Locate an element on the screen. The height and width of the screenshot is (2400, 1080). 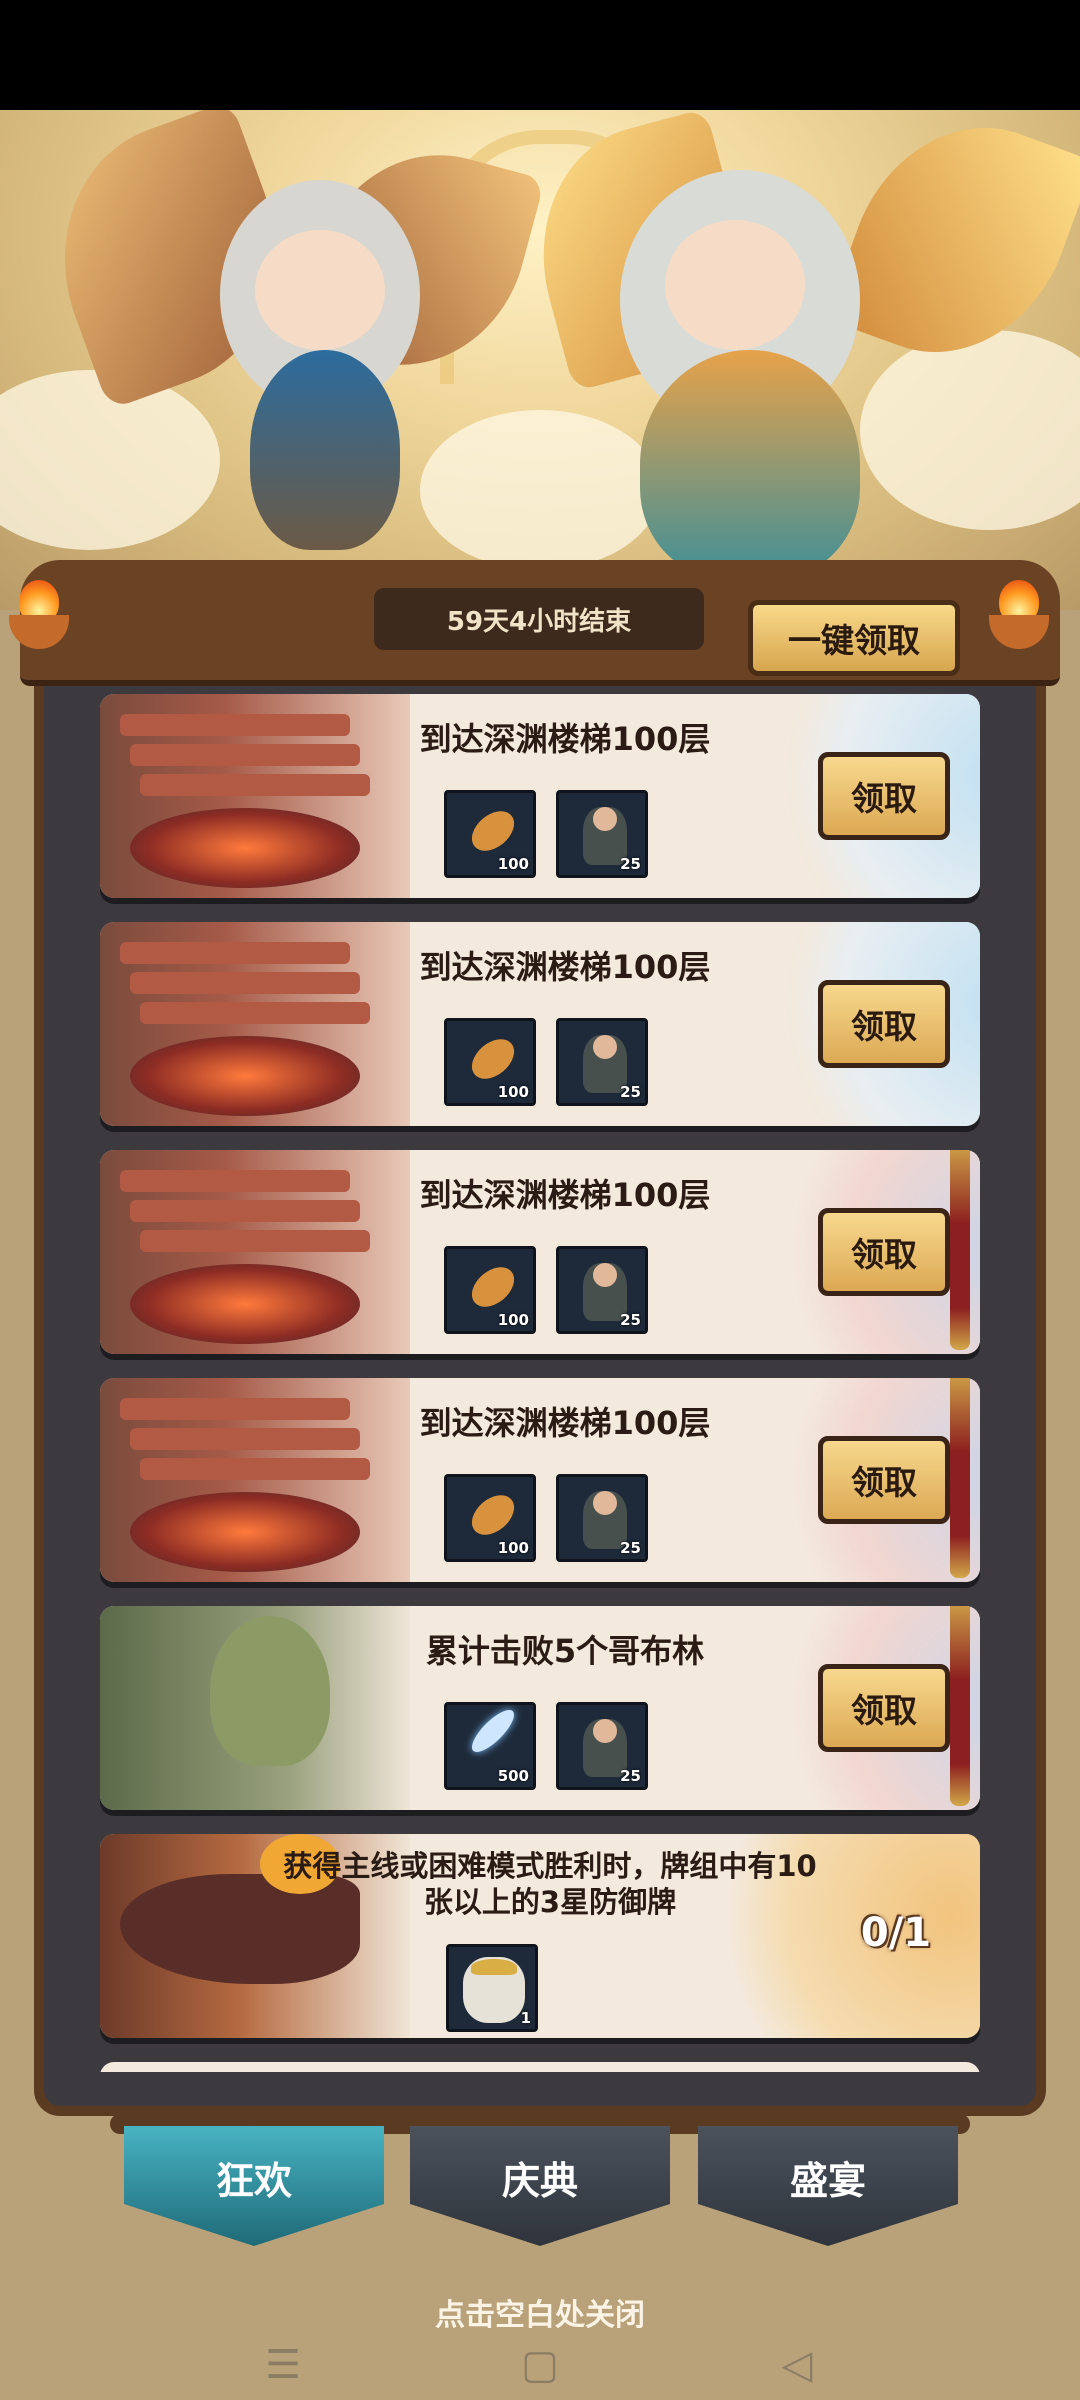
feather-icon is located at coordinates (493, 1731).